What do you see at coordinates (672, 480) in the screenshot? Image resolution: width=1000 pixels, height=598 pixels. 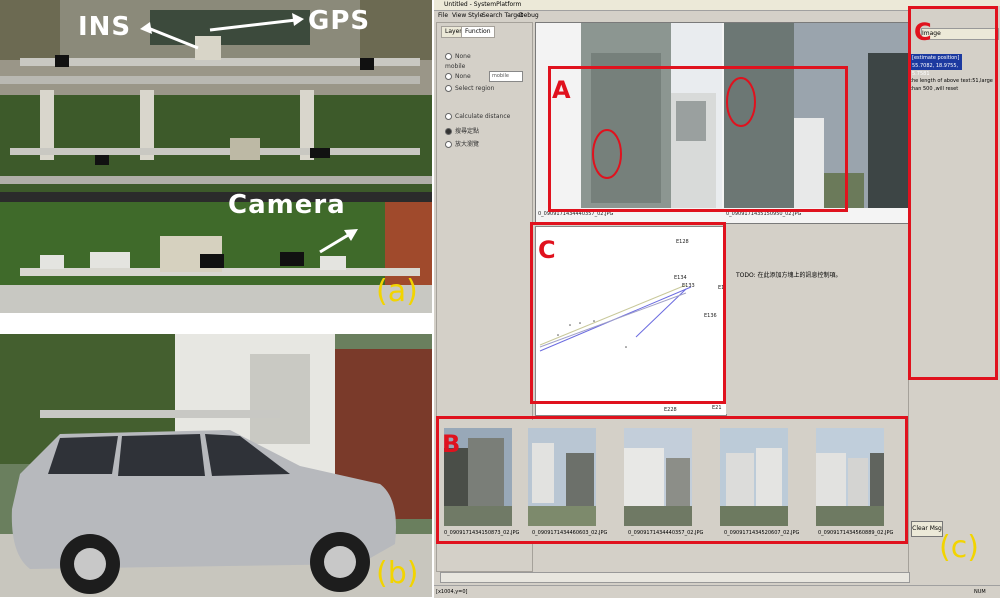 I see `region-b-box` at bounding box center [672, 480].